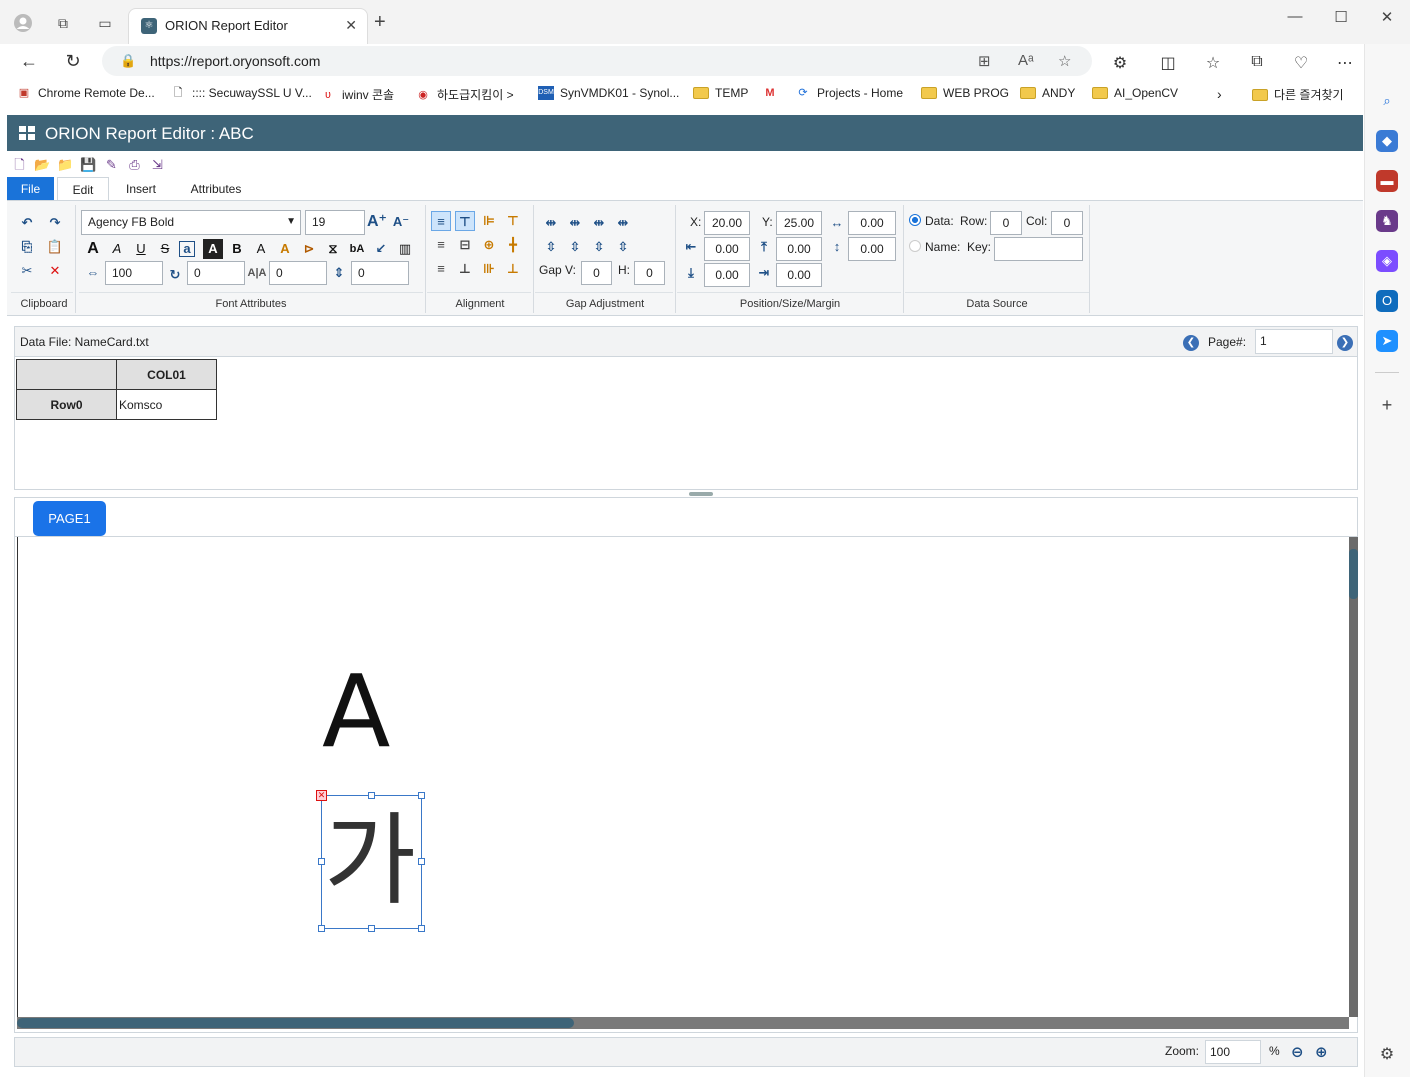 This screenshot has height=1077, width=1410. I want to click on favorites-icon: ☆, so click(1213, 63).